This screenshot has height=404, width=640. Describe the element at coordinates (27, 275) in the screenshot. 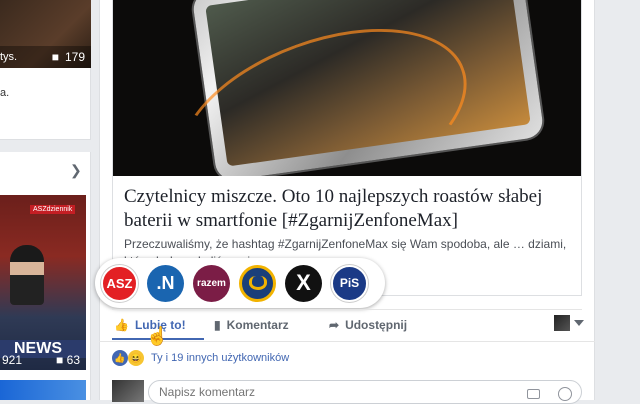

I see `news-anchor-figure` at that location.